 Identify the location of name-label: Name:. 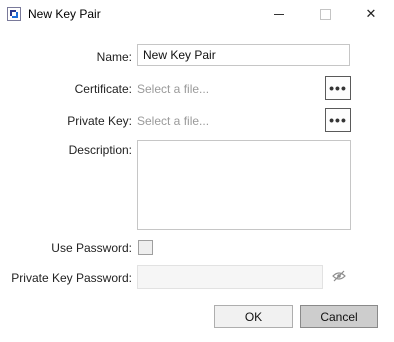
(114, 57).